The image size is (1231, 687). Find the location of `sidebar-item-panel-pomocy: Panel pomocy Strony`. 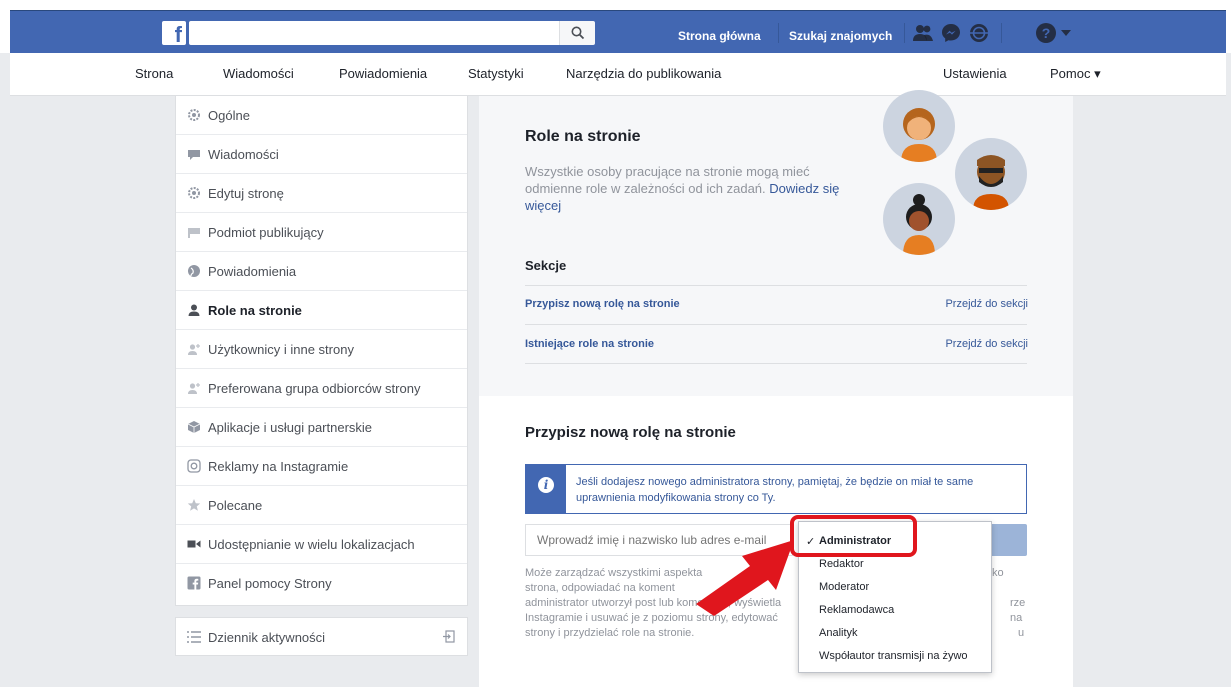

sidebar-item-panel-pomocy: Panel pomocy Strony is located at coordinates (321, 583).